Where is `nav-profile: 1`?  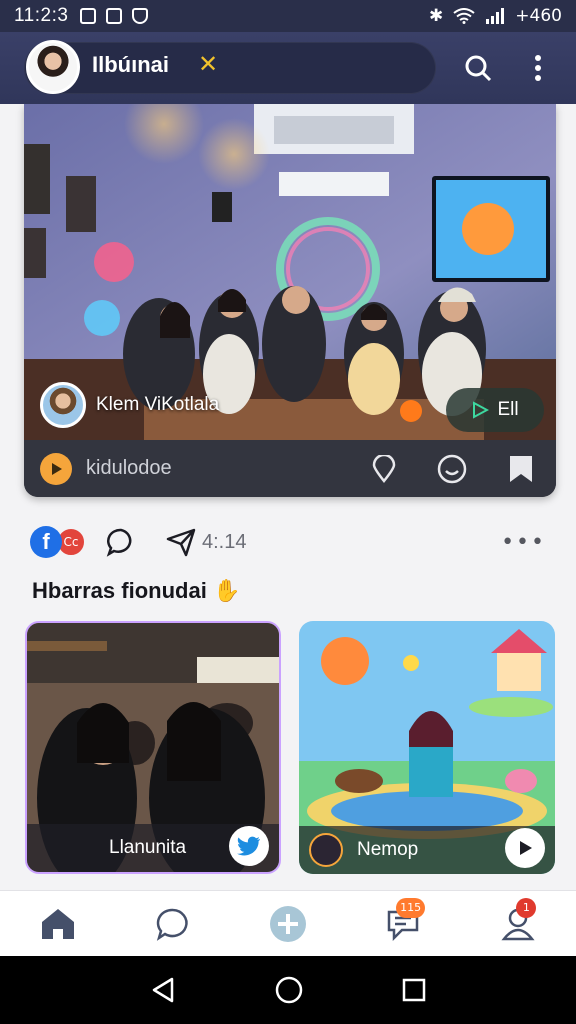
nav-profile: 1 is located at coordinates (518, 924).